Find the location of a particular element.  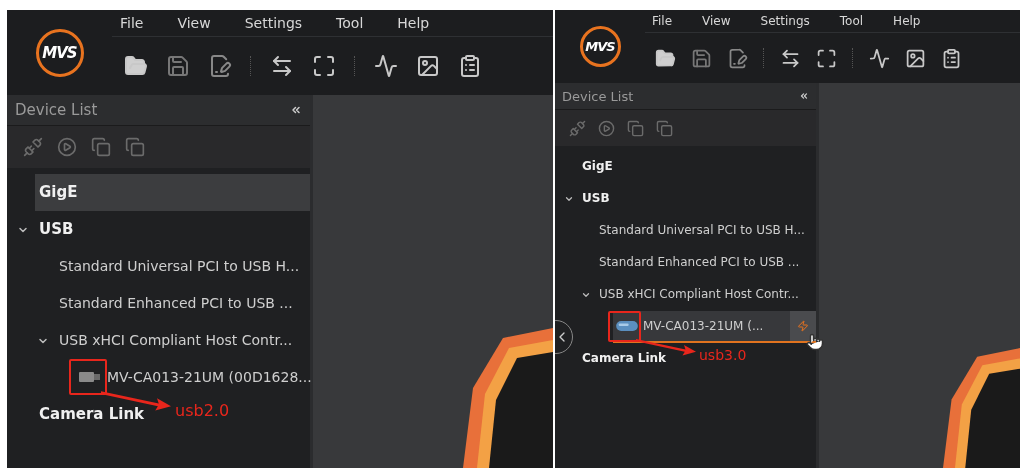

annotation-label: usb3.0 is located at coordinates (723, 355).